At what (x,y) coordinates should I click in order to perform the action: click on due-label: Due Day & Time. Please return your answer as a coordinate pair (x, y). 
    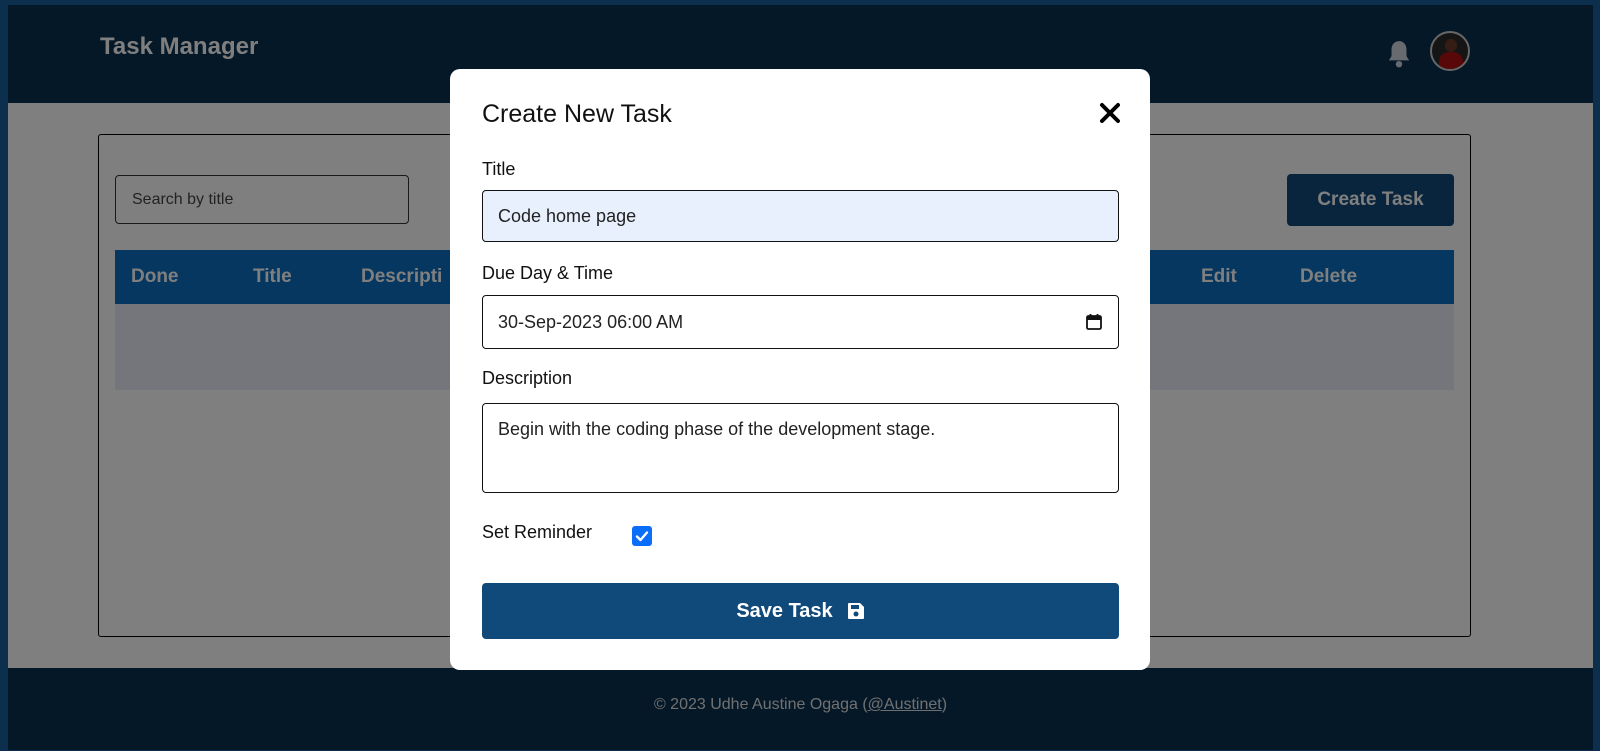
    Looking at the image, I should click on (548, 273).